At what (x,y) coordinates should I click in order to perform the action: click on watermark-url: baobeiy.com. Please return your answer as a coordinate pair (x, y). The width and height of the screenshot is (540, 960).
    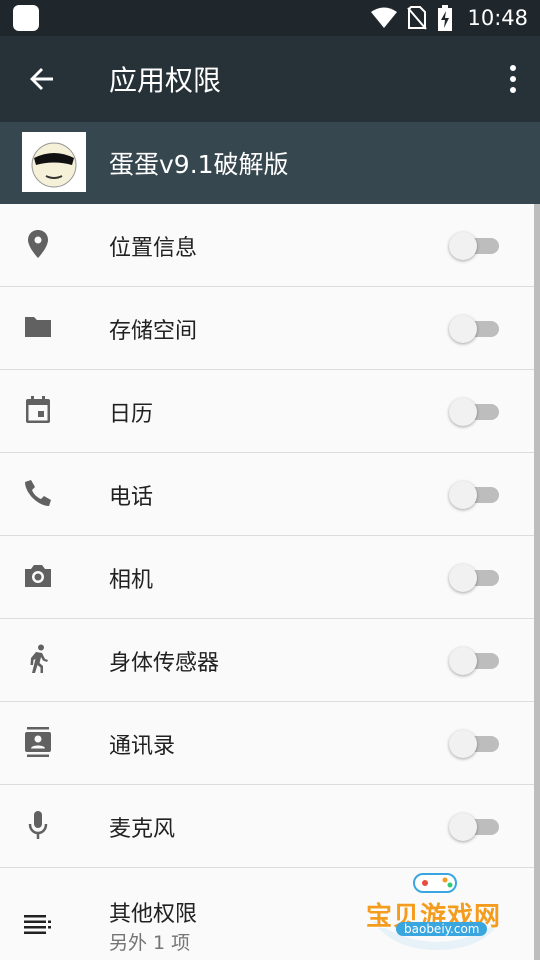
    Looking at the image, I should click on (442, 929).